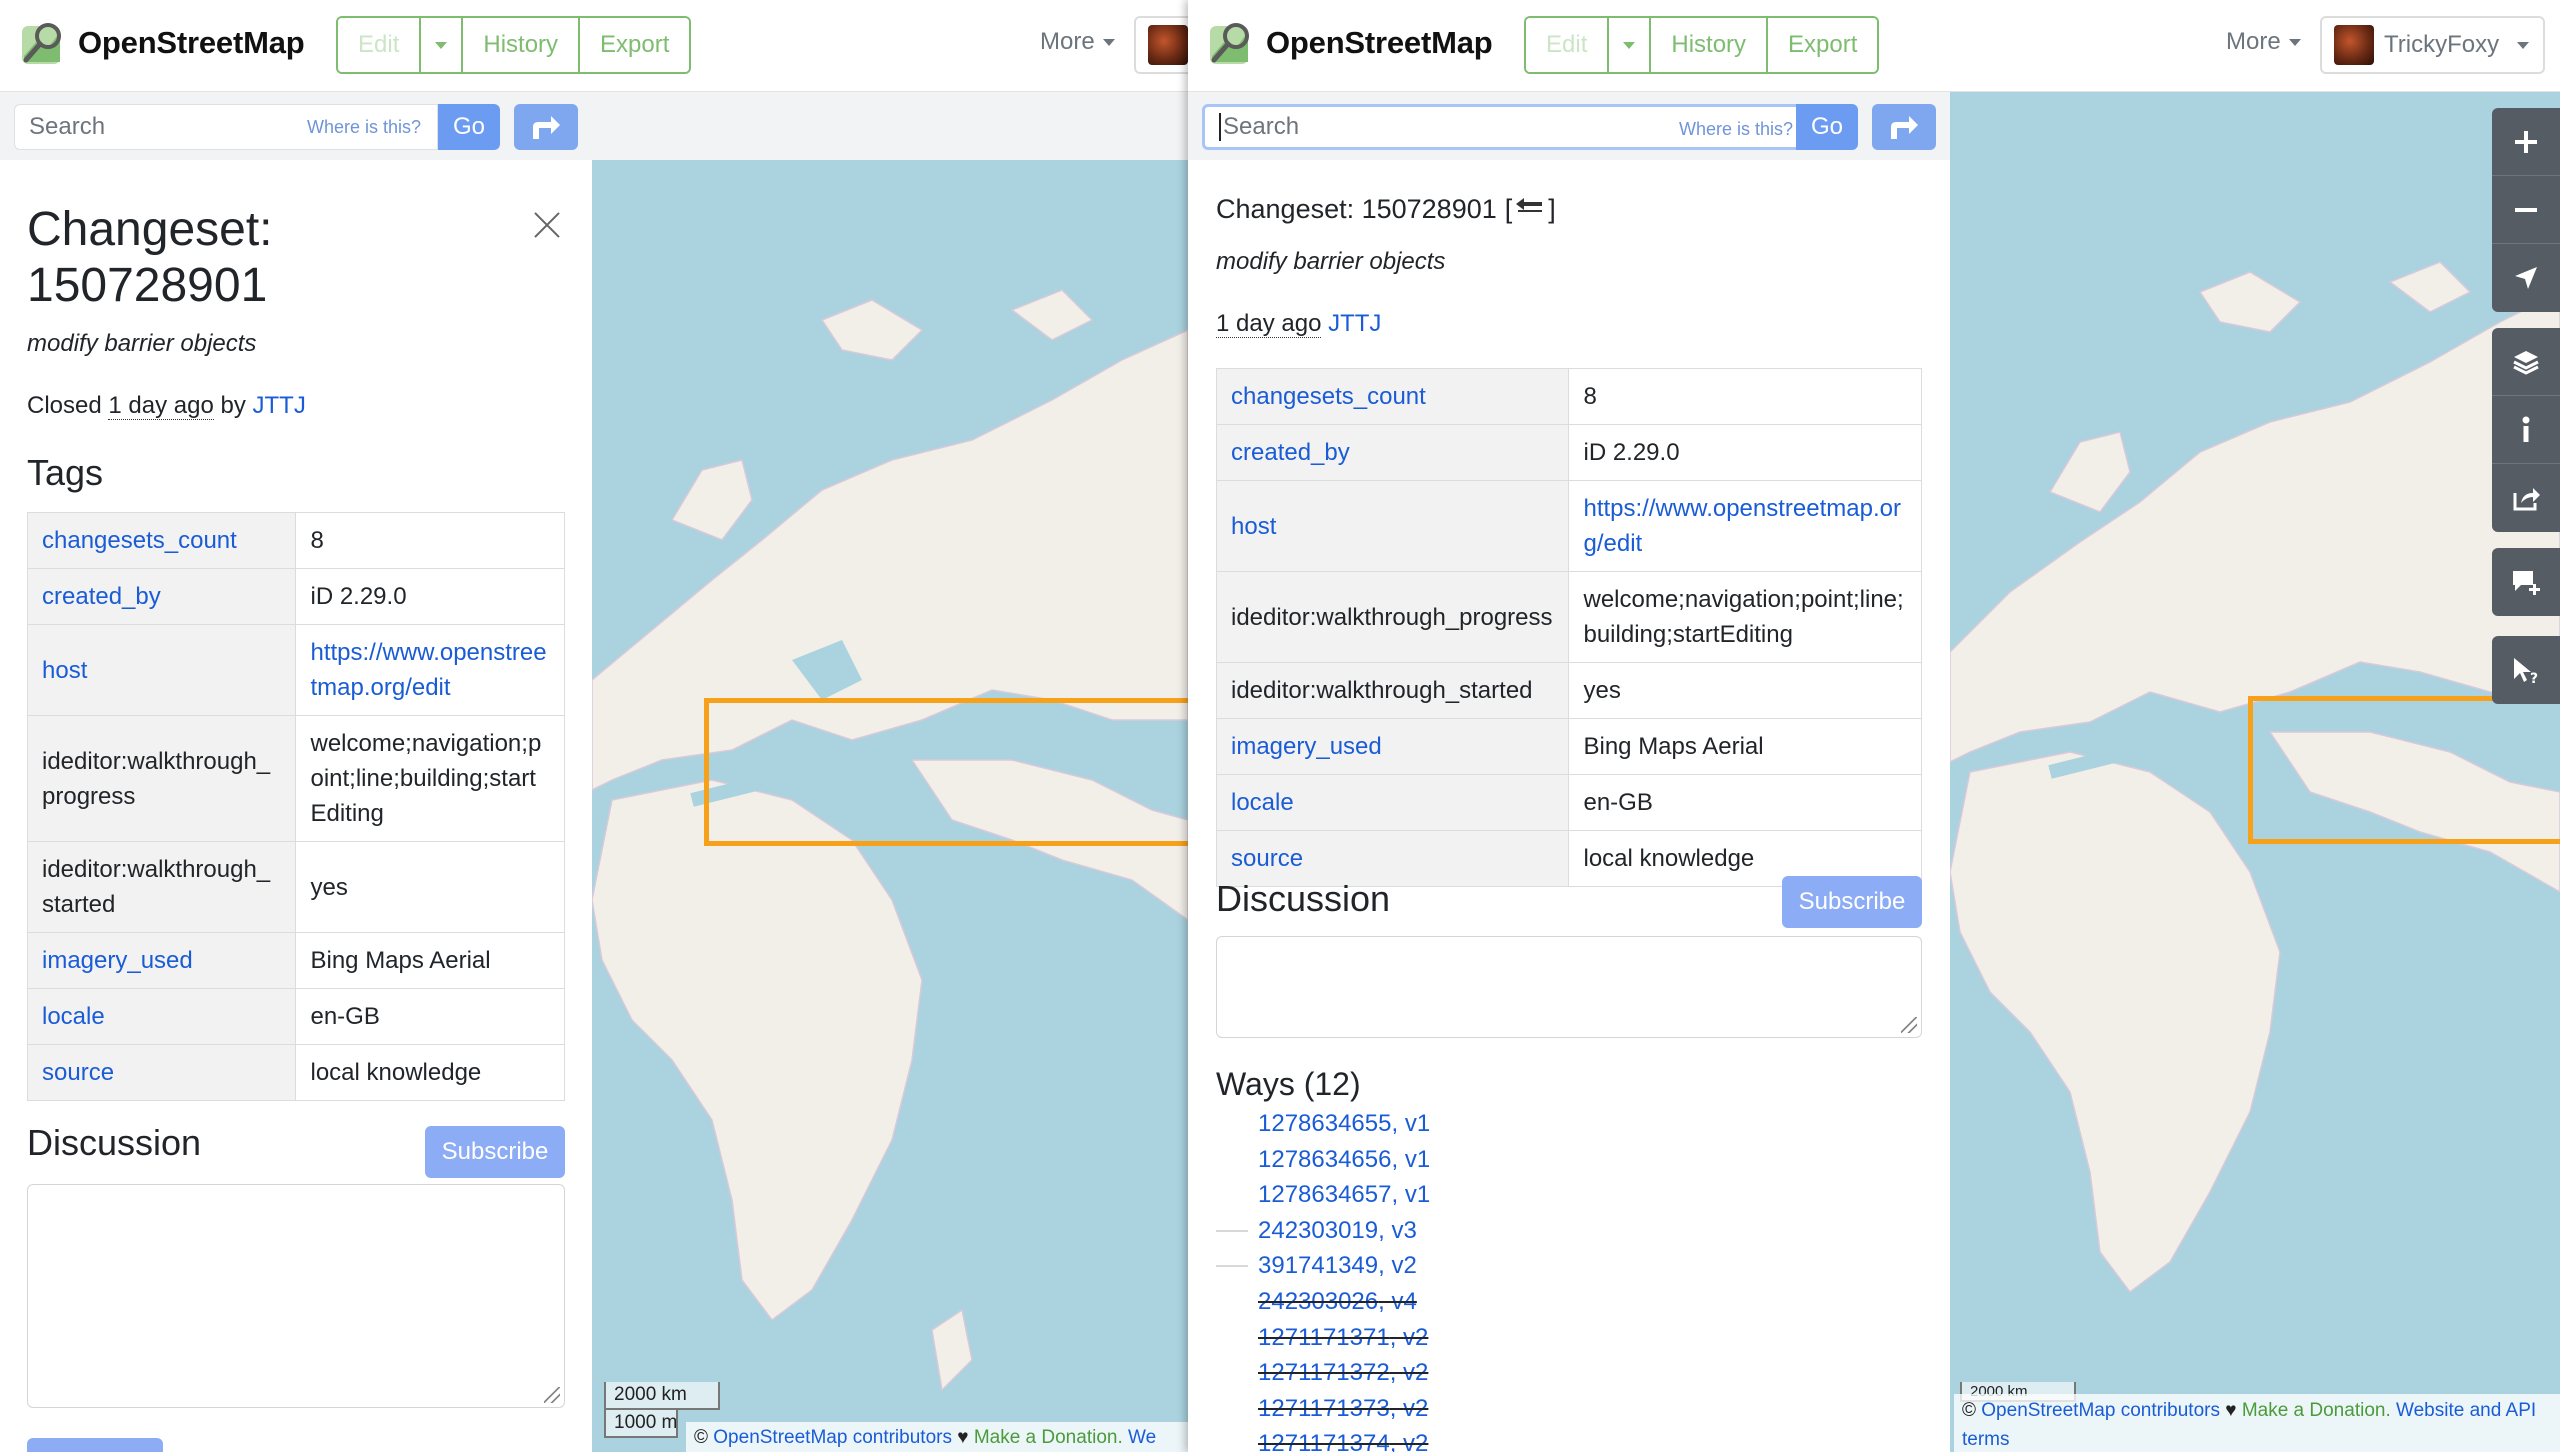  I want to click on way-id-link: 1271171371, so click(1324, 1338).